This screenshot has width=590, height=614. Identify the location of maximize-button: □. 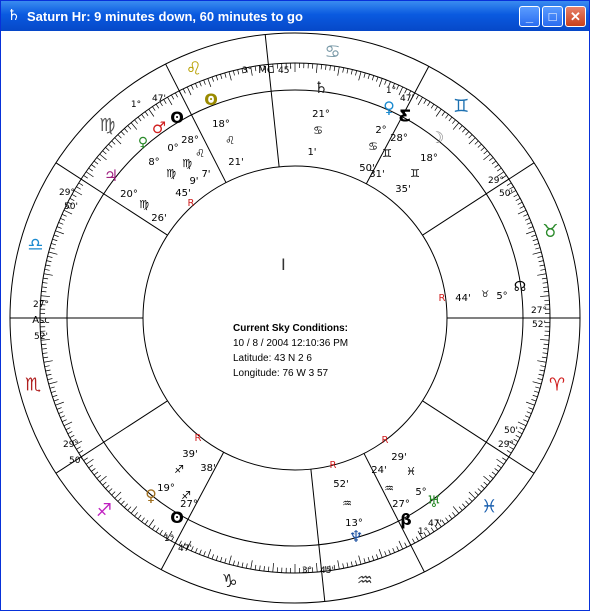
(552, 16).